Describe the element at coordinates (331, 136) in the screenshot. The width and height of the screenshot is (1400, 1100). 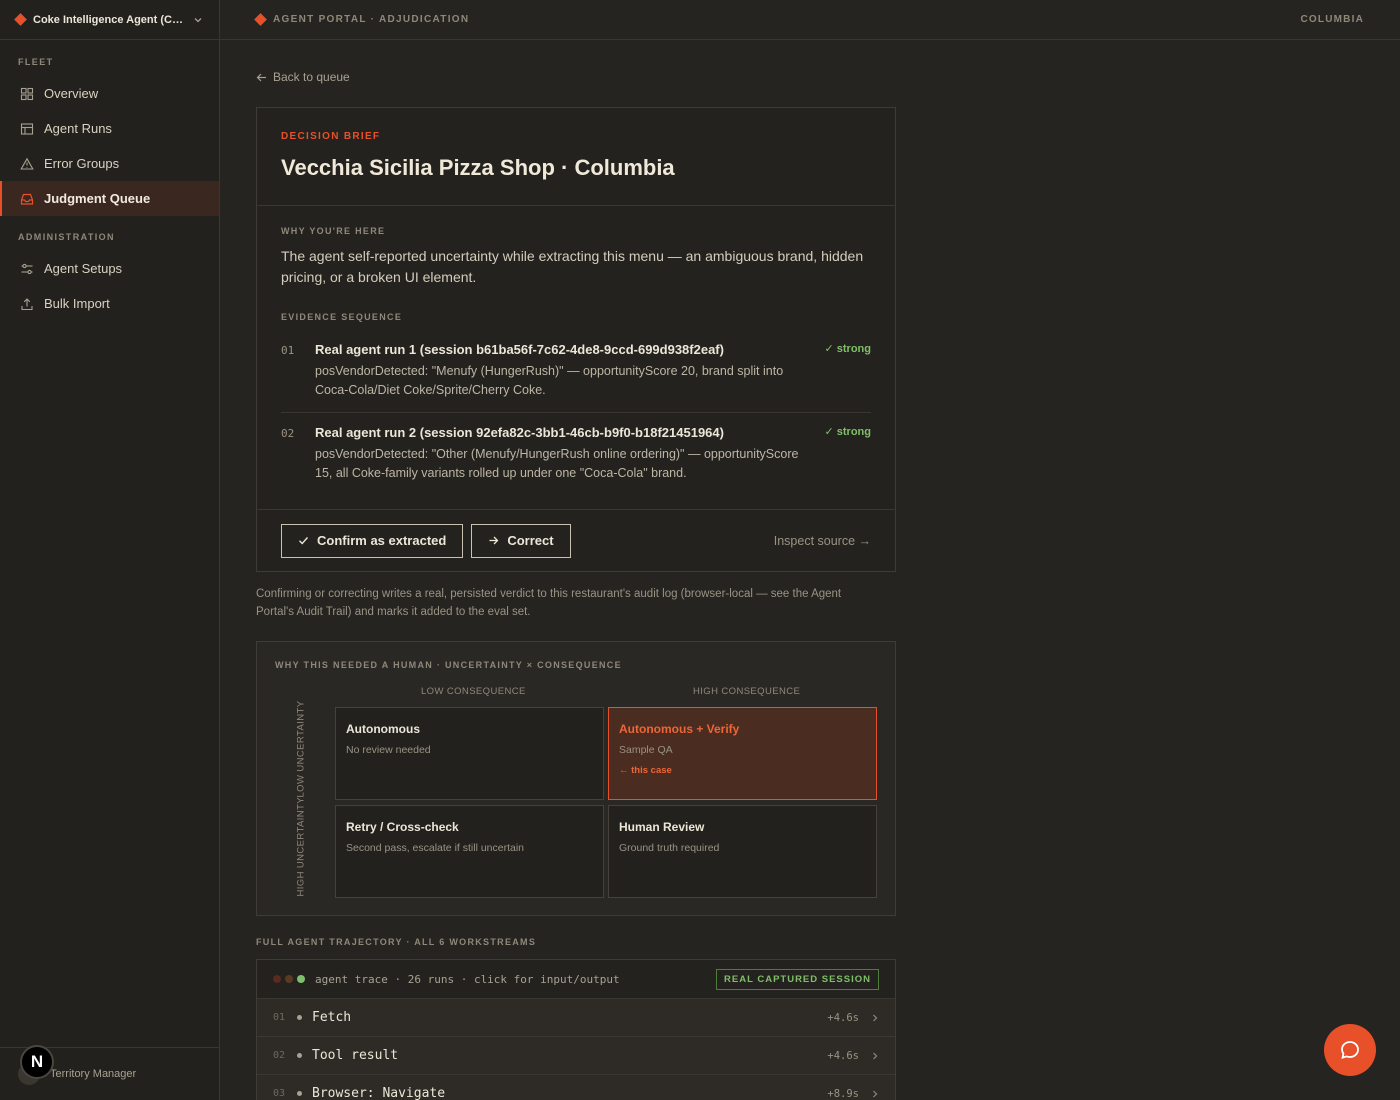
I see `brief-eyebrow: DECISION BRIEF` at that location.